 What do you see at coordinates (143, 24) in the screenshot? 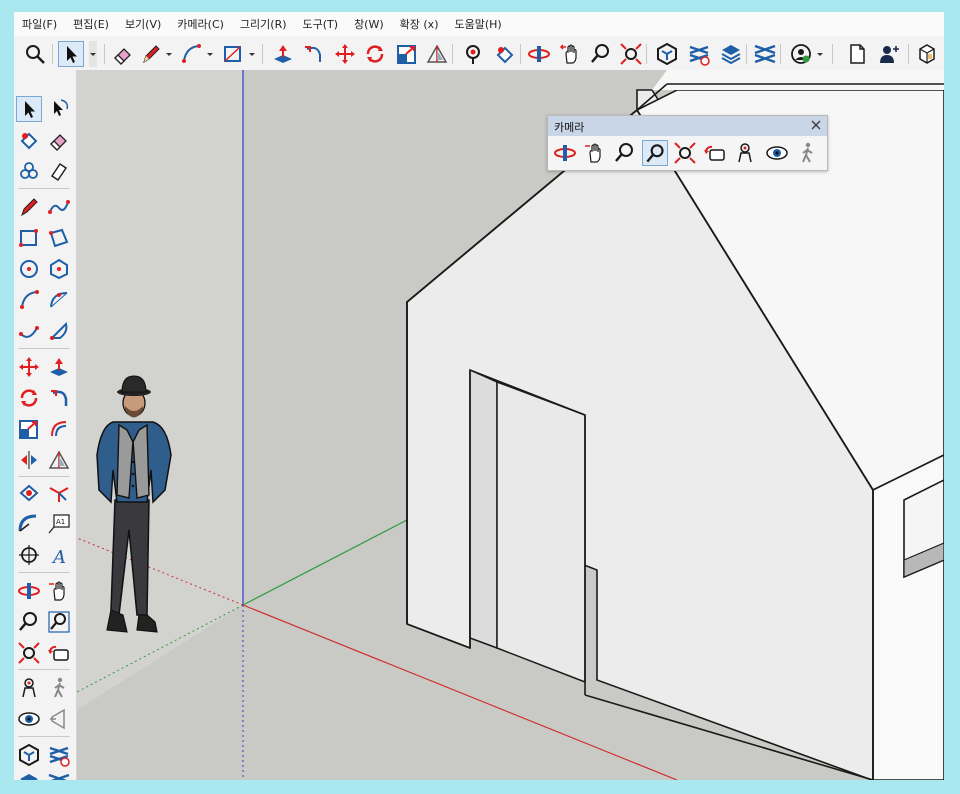
I see `menu-view: 보기(V)` at bounding box center [143, 24].